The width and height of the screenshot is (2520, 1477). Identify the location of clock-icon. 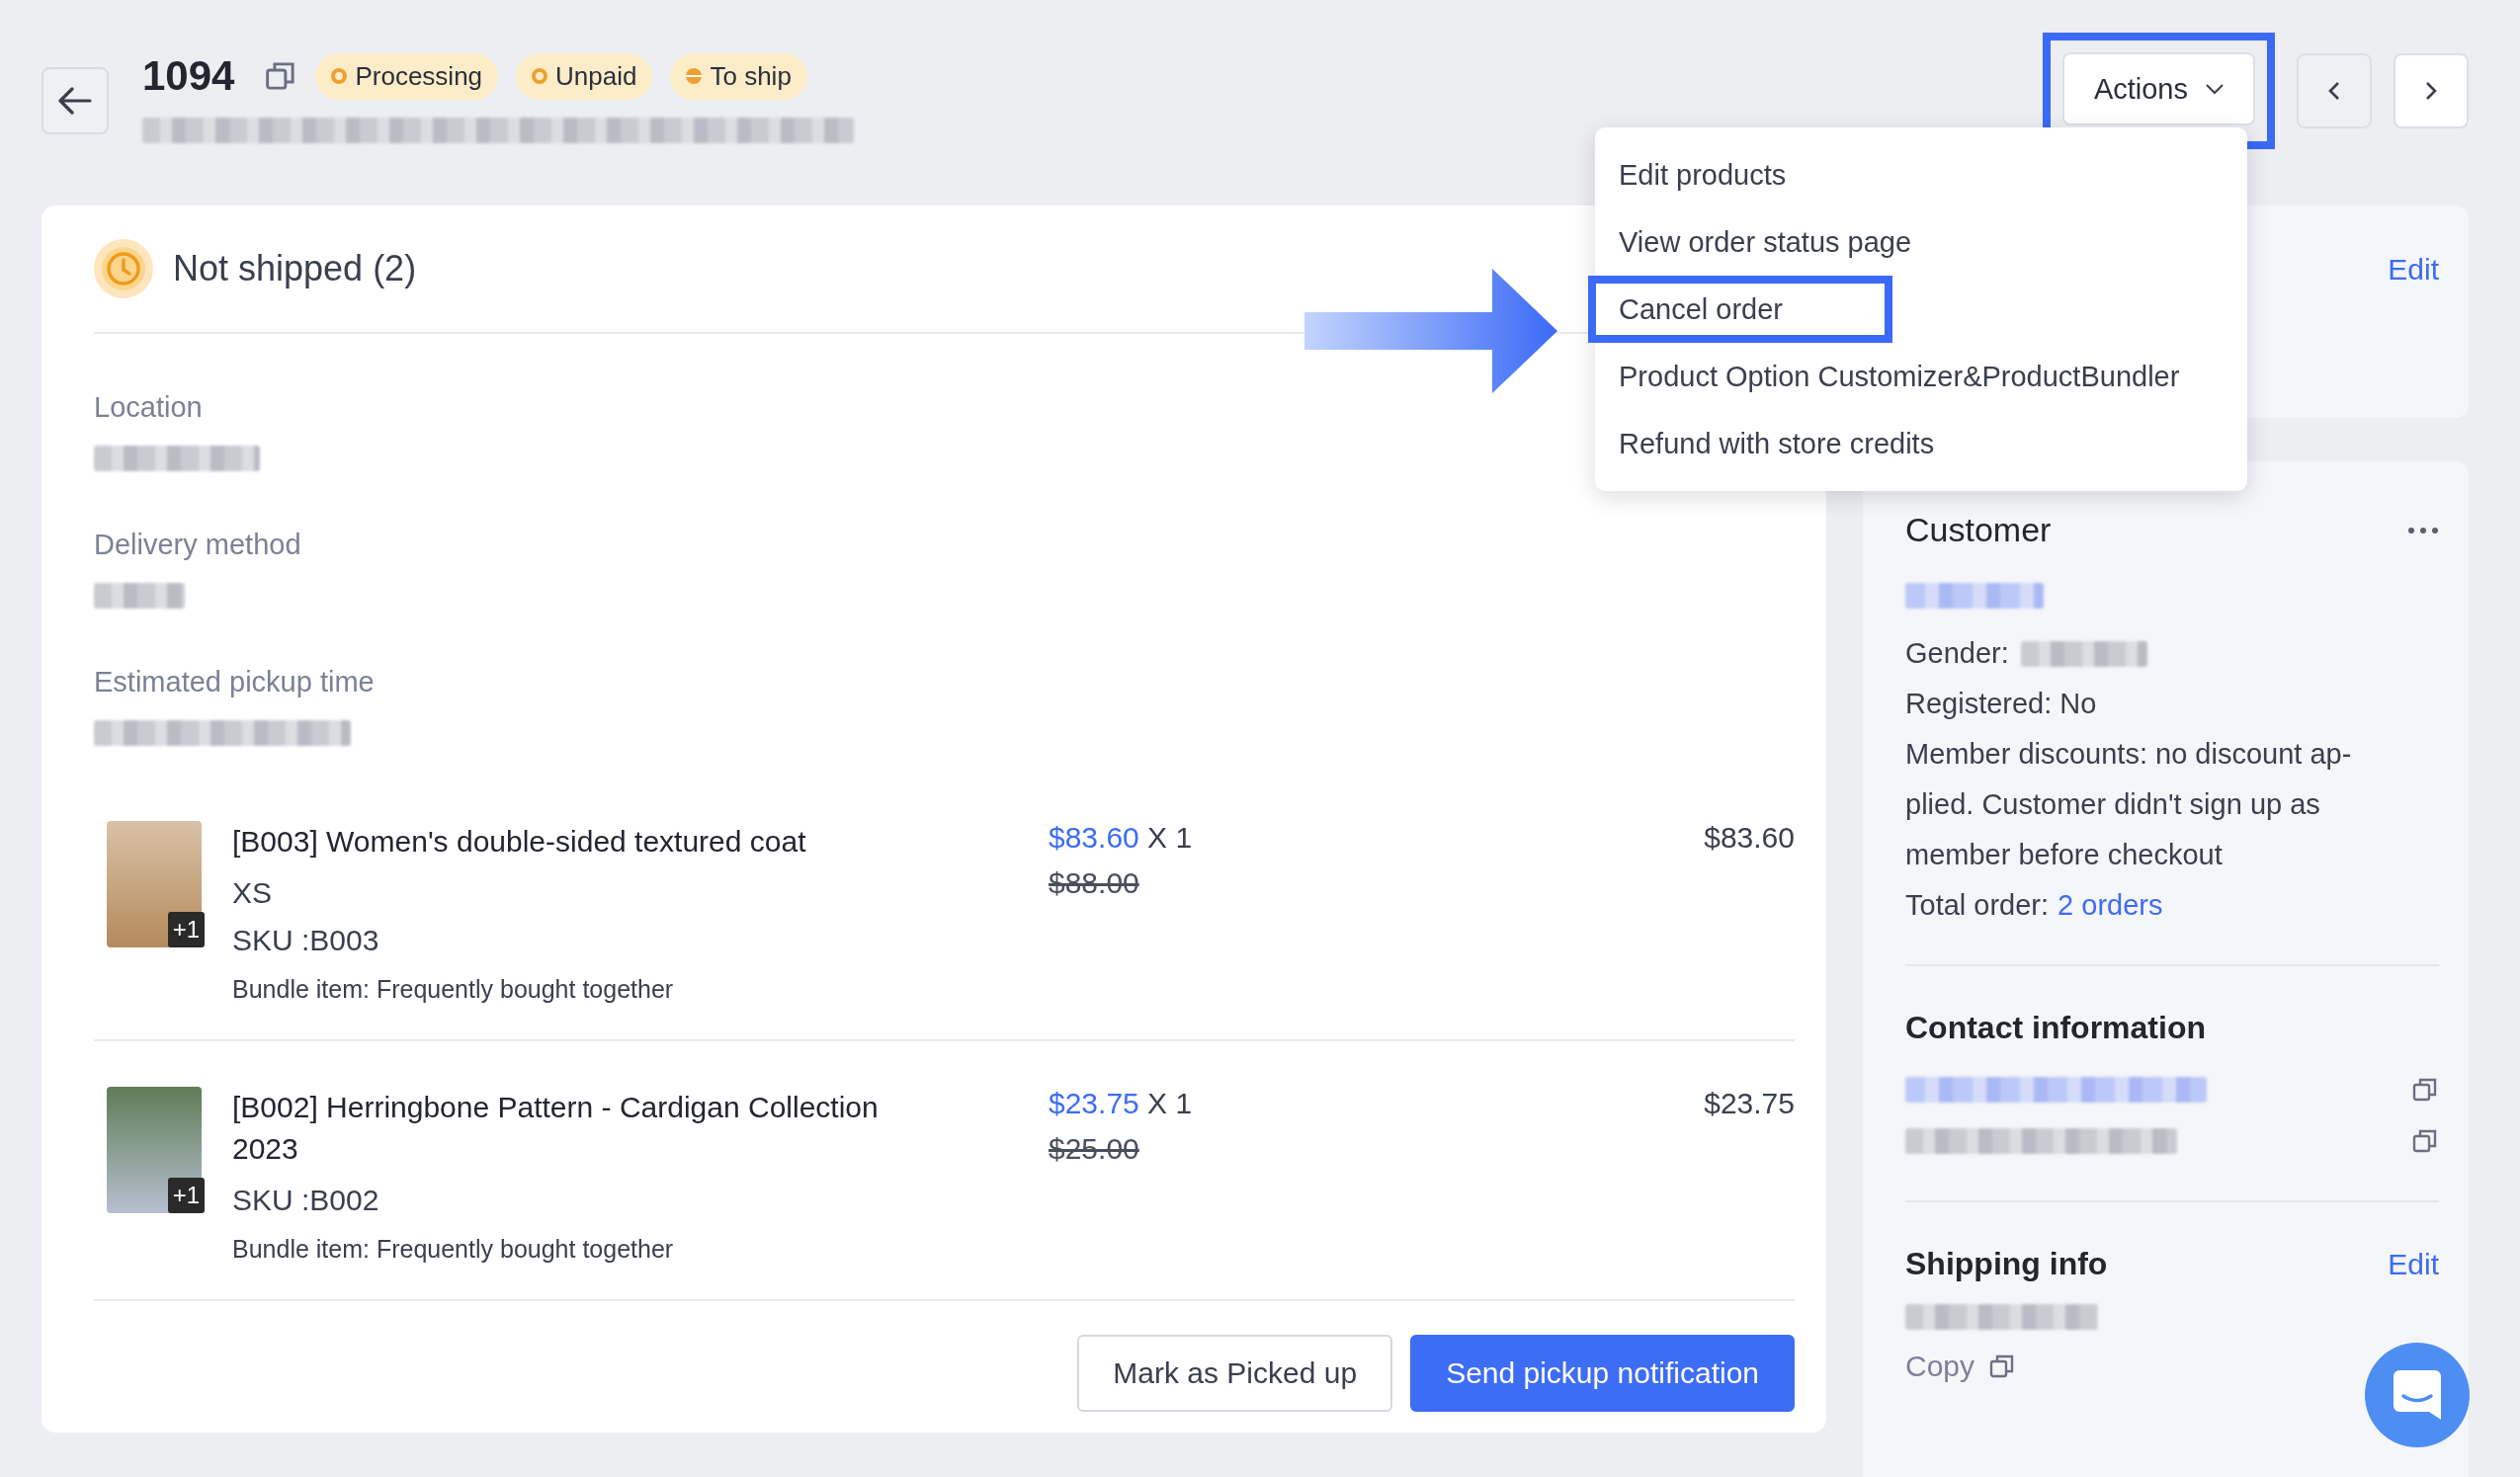
(123, 268).